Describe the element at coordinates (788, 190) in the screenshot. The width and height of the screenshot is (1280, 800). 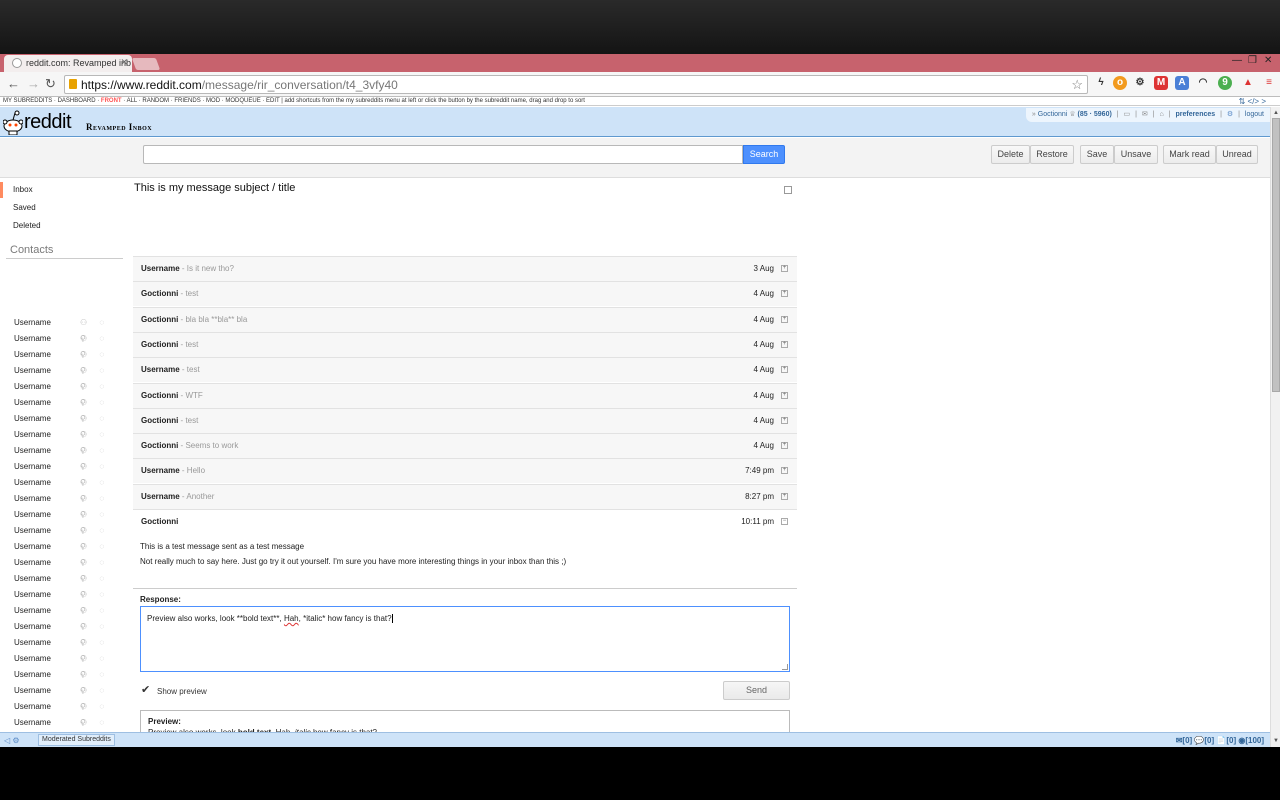
I see `collapse-all-icon` at that location.